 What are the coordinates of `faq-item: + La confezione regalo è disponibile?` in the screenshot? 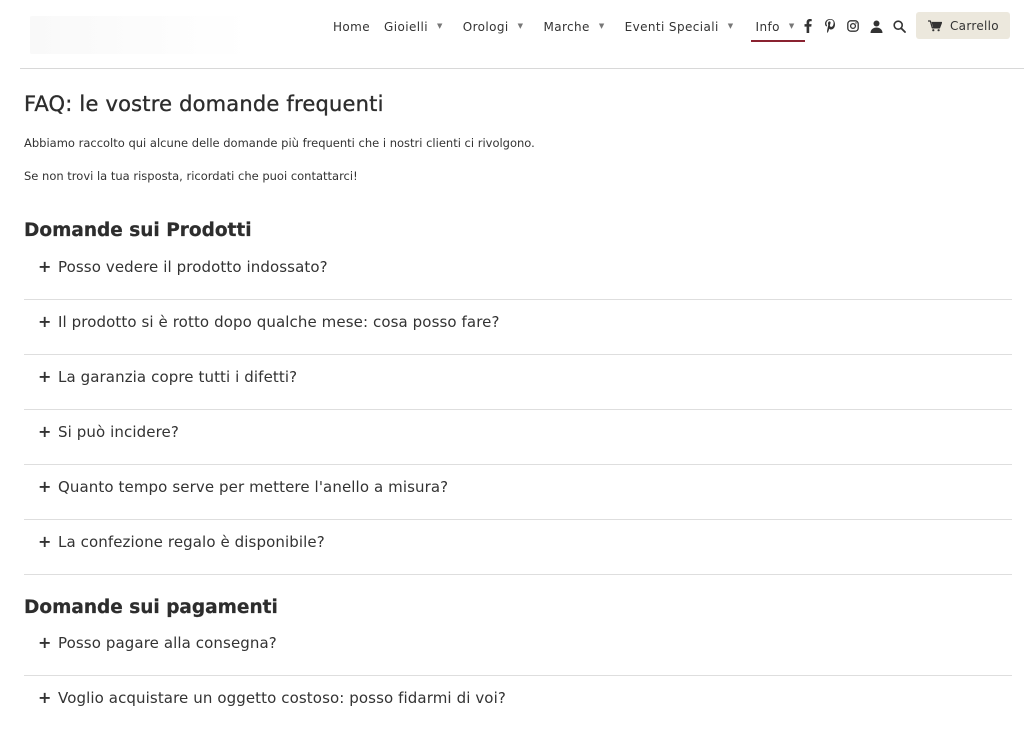 It's located at (518, 547).